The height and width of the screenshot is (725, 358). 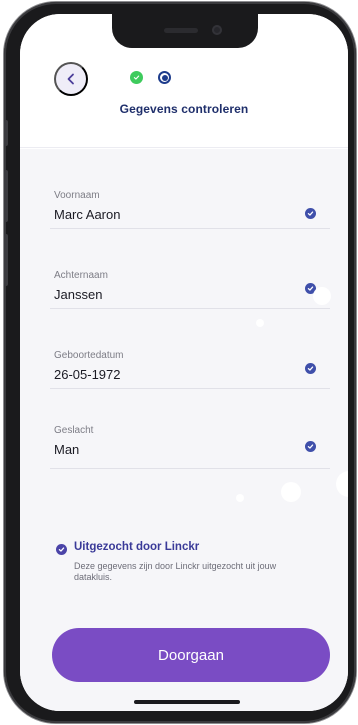 What do you see at coordinates (187, 702) in the screenshot?
I see `home-indicator` at bounding box center [187, 702].